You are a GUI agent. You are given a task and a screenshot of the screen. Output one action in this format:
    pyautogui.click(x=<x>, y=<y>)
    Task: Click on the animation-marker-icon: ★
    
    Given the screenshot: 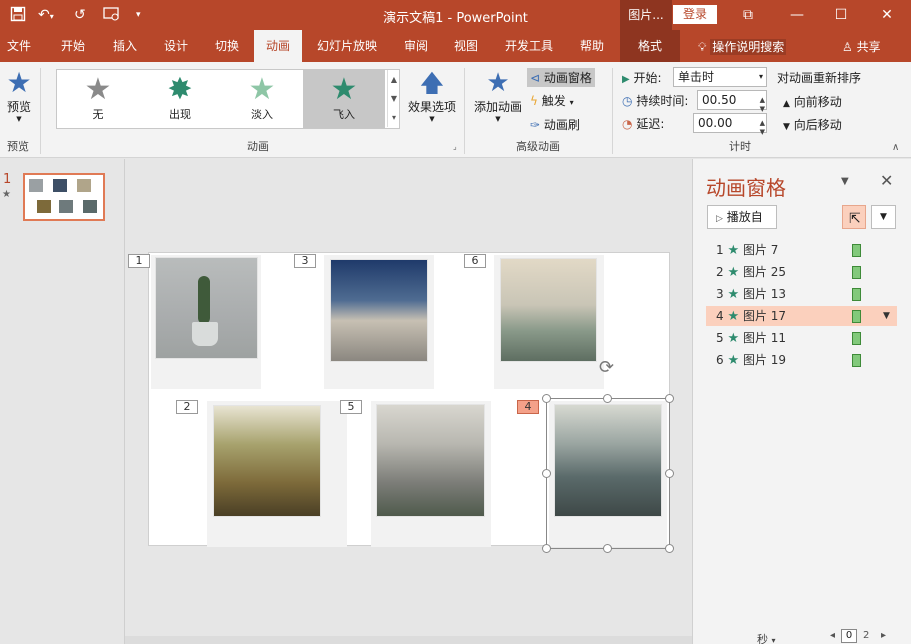 What is the action you would take?
    pyautogui.click(x=6, y=194)
    